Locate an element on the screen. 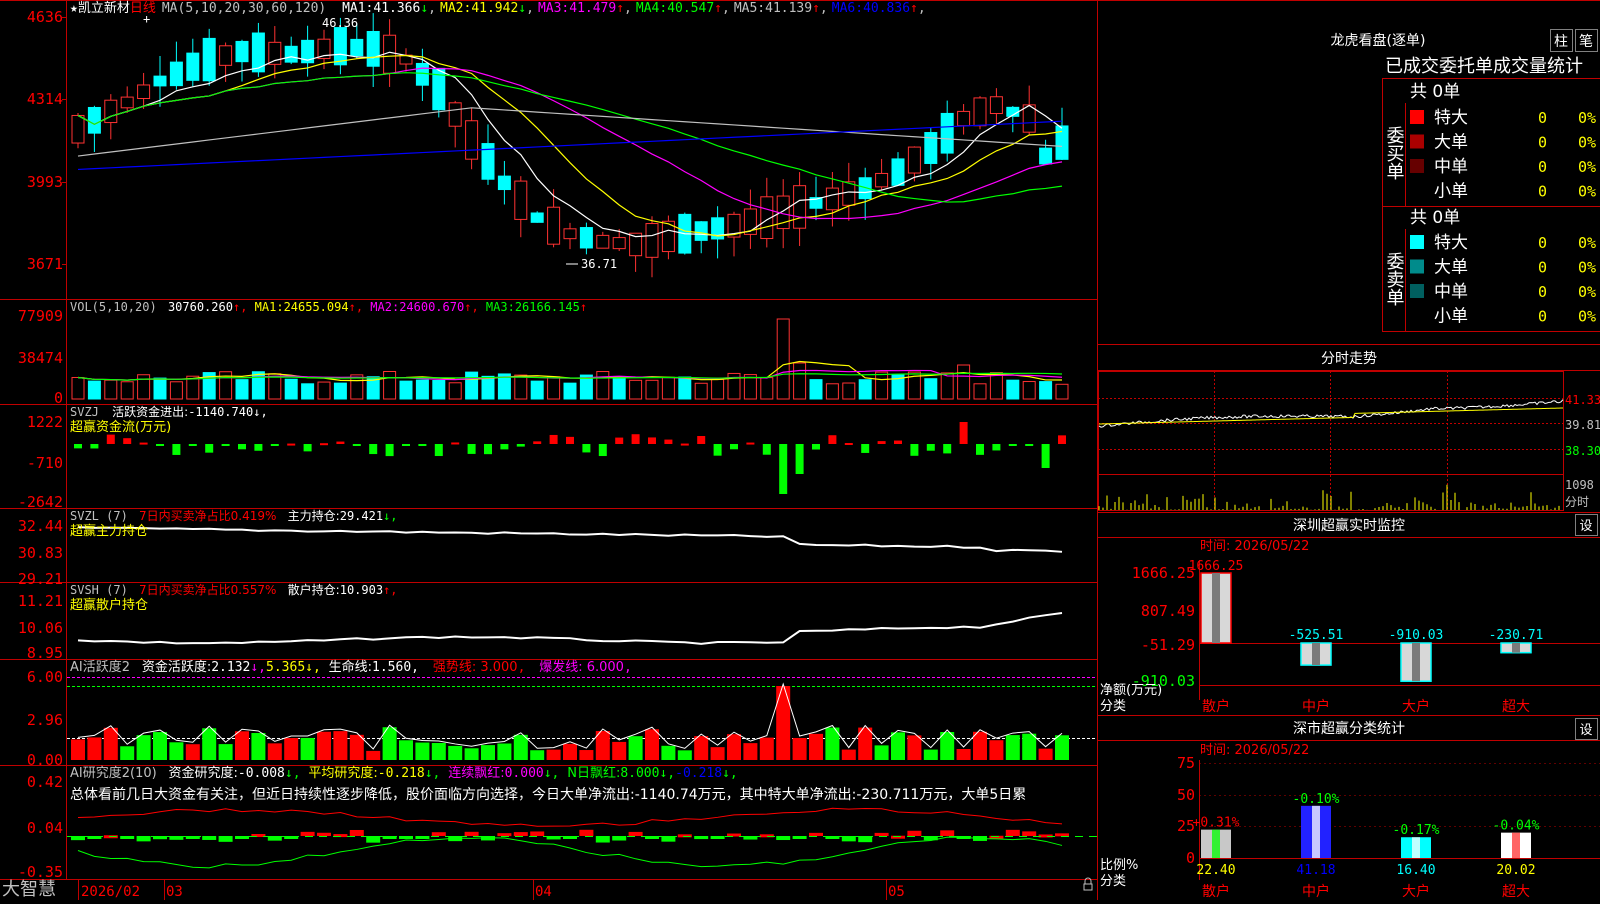  retail-holding-tick: 8.95 is located at coordinates (45, 653).